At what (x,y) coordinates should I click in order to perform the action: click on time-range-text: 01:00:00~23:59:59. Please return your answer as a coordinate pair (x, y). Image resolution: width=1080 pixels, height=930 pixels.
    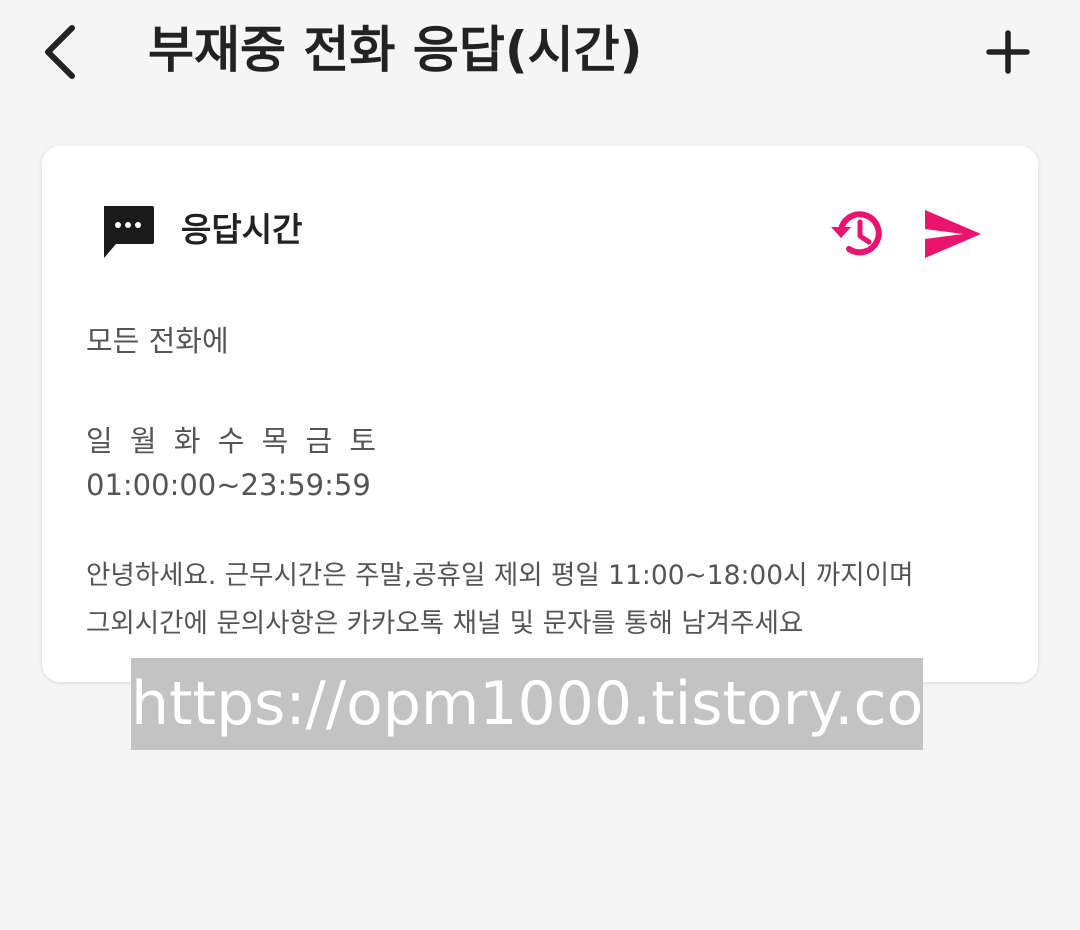
    Looking at the image, I should click on (228, 485).